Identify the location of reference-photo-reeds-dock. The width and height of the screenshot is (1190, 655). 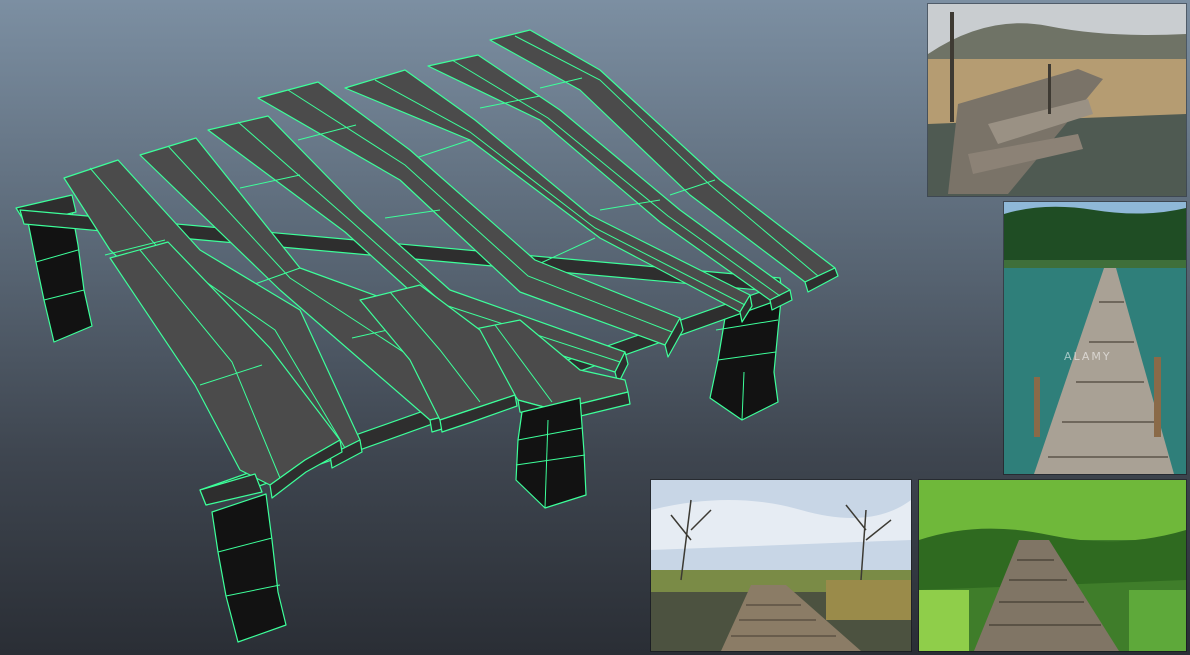
(1057, 100).